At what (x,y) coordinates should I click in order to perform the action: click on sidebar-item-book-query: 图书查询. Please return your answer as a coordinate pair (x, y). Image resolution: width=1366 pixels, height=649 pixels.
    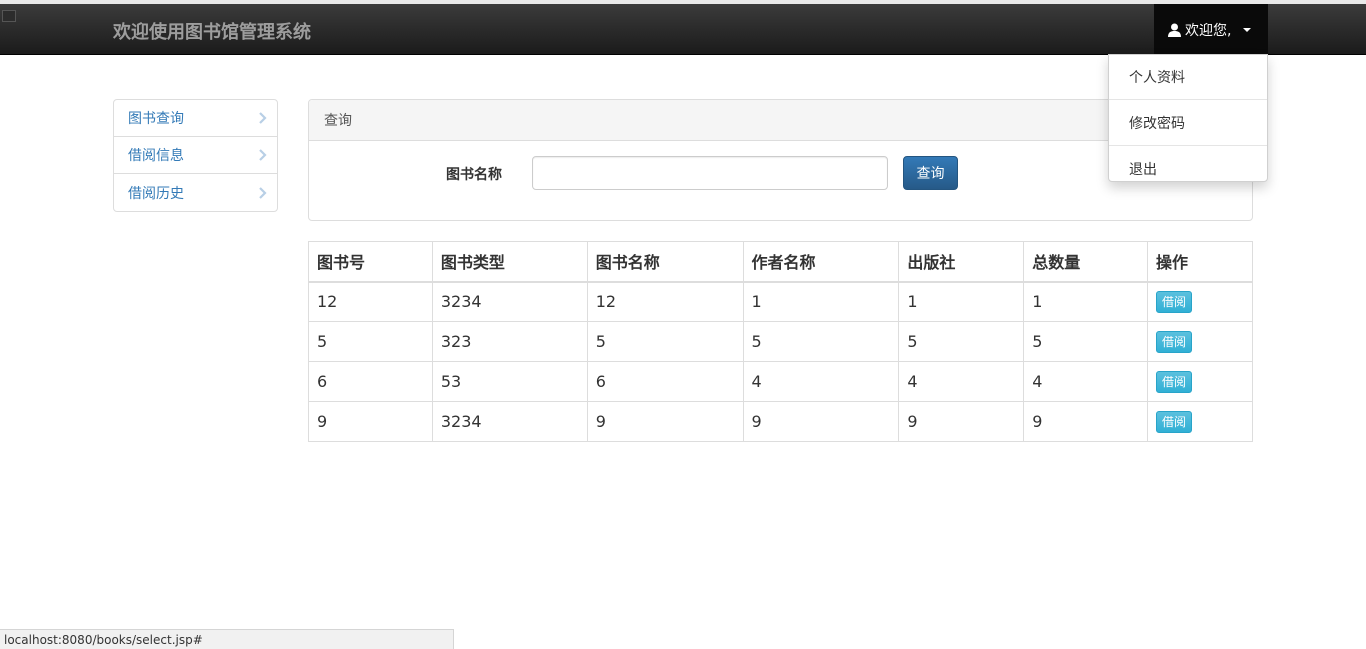
    Looking at the image, I should click on (195, 118).